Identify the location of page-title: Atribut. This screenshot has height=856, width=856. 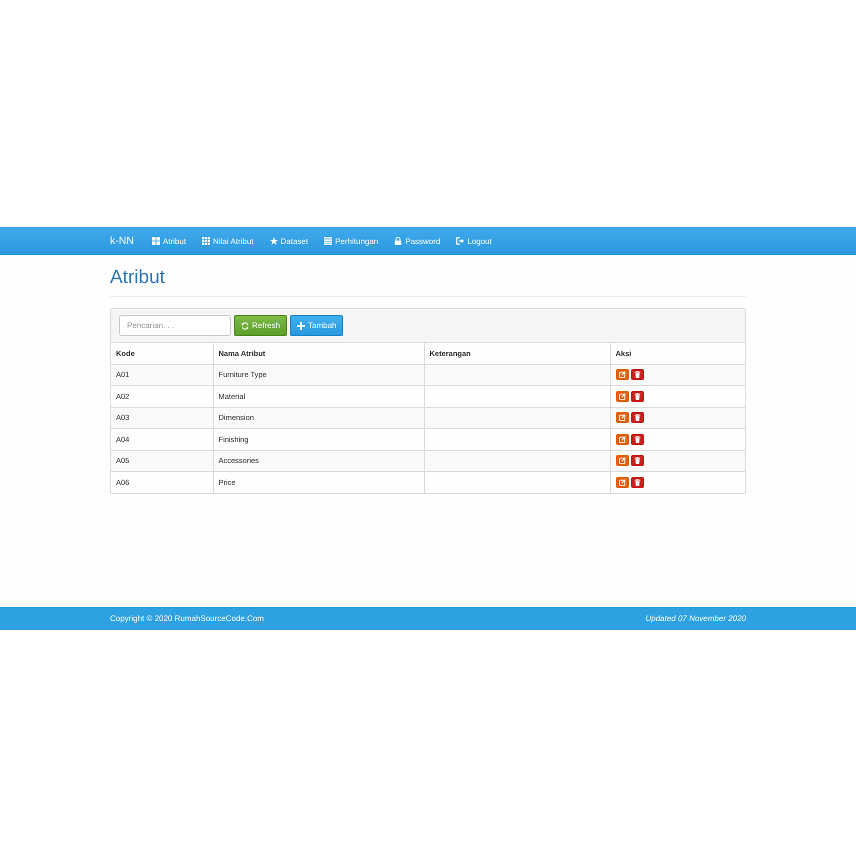
(428, 276).